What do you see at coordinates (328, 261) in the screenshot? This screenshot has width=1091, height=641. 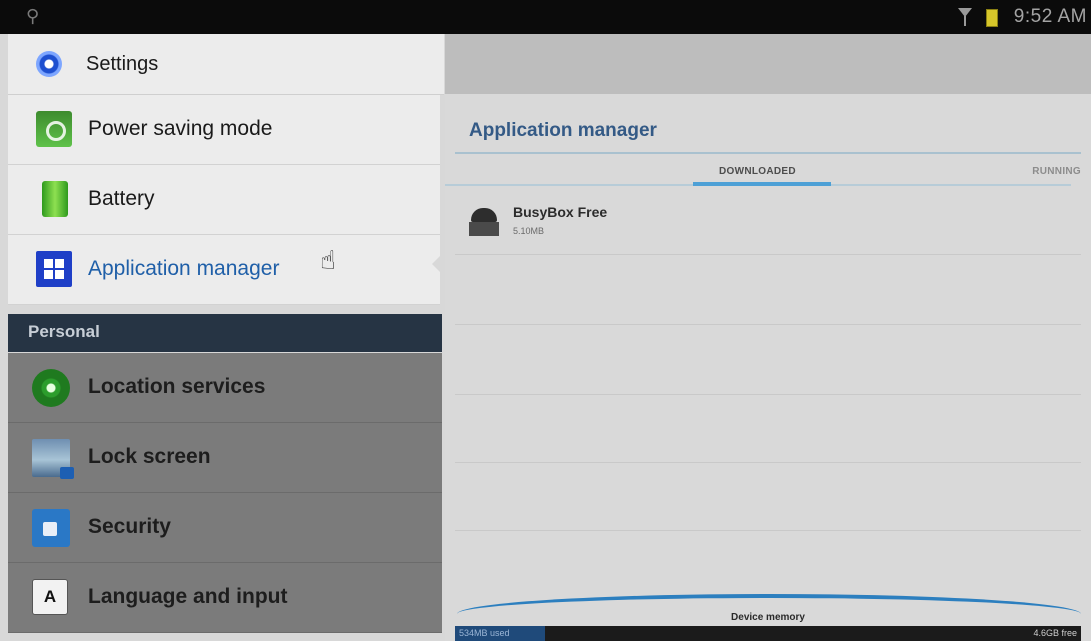 I see `hand-pointer-icon: ☝` at bounding box center [328, 261].